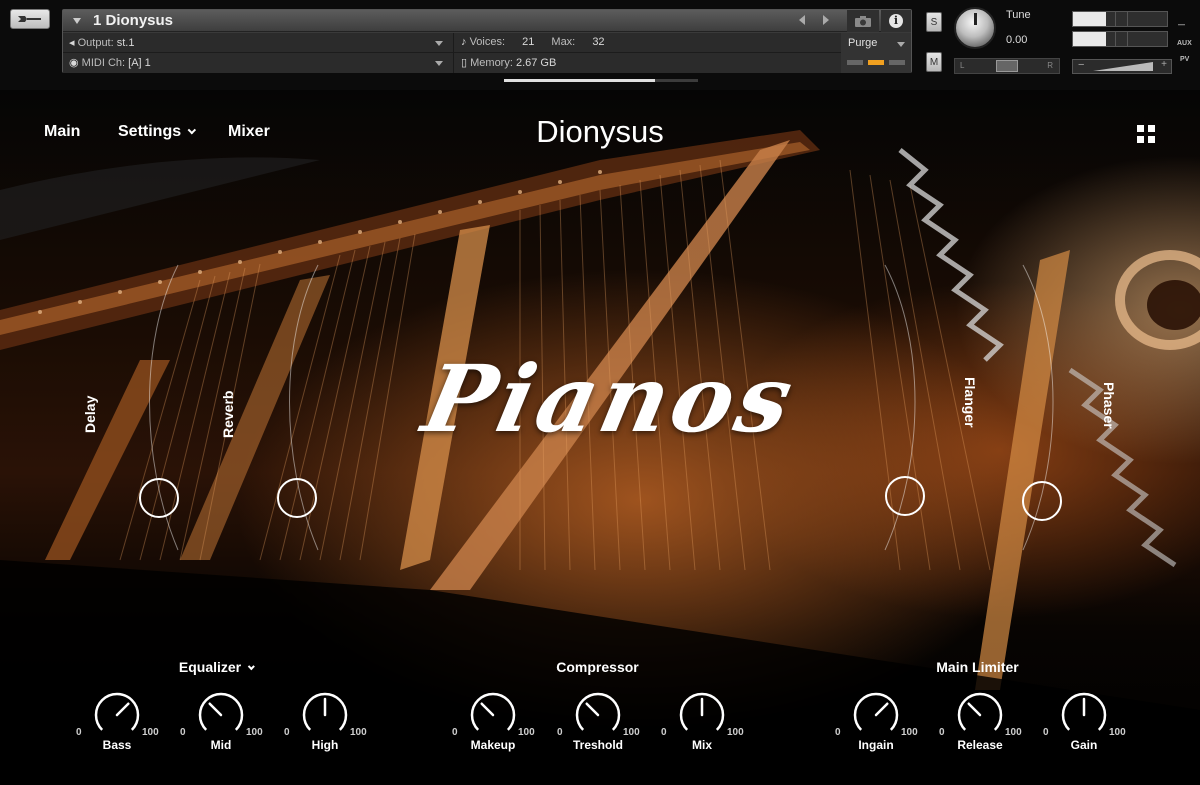 Image resolution: width=1200 pixels, height=785 pixels. I want to click on status-led, so click(855, 62).